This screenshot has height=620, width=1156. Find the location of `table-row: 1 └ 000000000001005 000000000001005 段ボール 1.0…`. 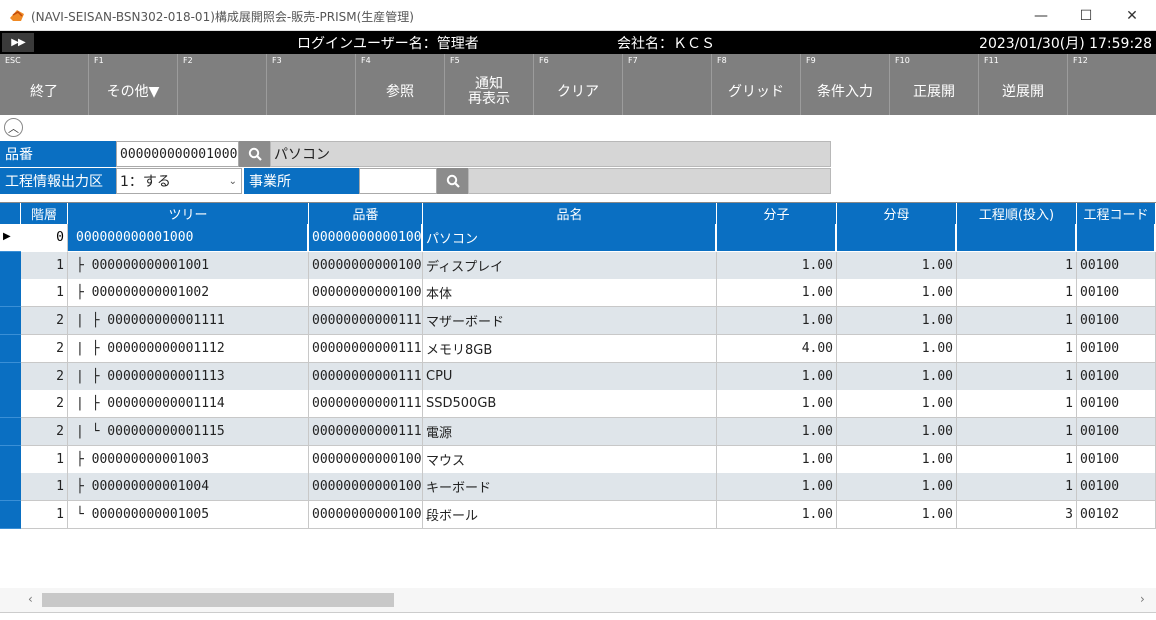

table-row: 1 └ 000000000001005 000000000001005 段ボール 1.0… is located at coordinates (578, 515).